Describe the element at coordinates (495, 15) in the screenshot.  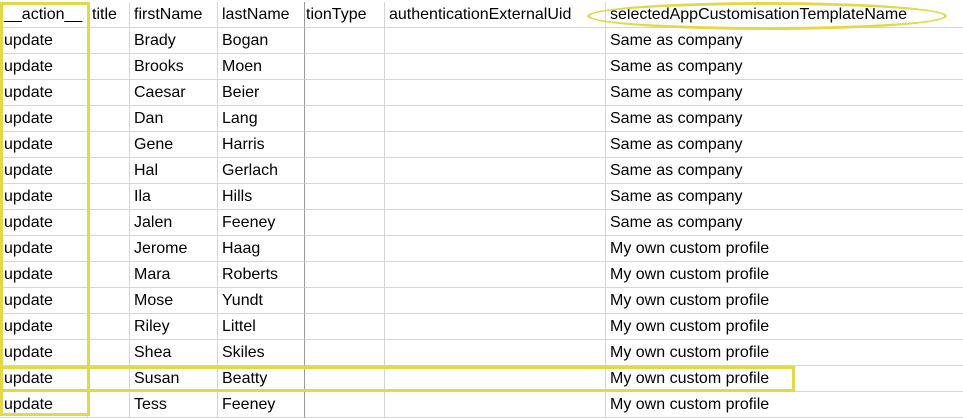
I see `header-cell-authentication-external-uid: authenticationExternalUid` at that location.